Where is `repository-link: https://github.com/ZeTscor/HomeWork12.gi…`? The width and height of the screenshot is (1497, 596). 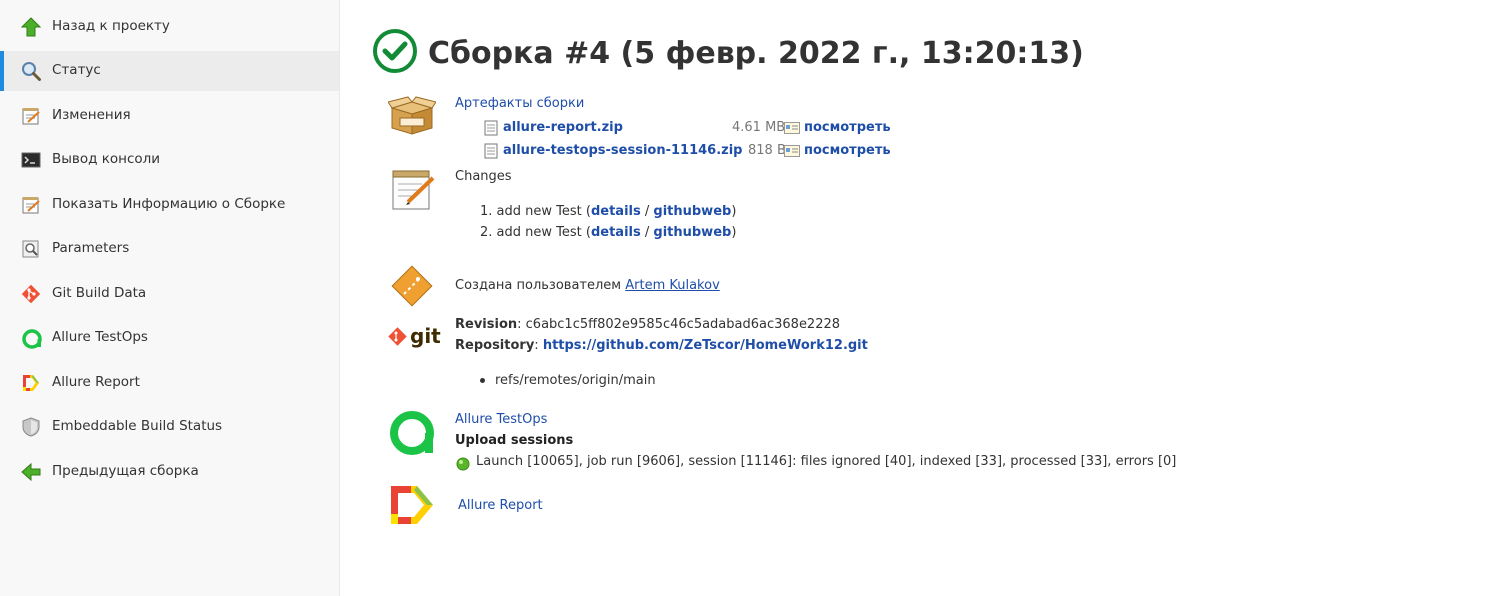
repository-link: https://github.com/ZeTscor/HomeWork12.gi… is located at coordinates (705, 345).